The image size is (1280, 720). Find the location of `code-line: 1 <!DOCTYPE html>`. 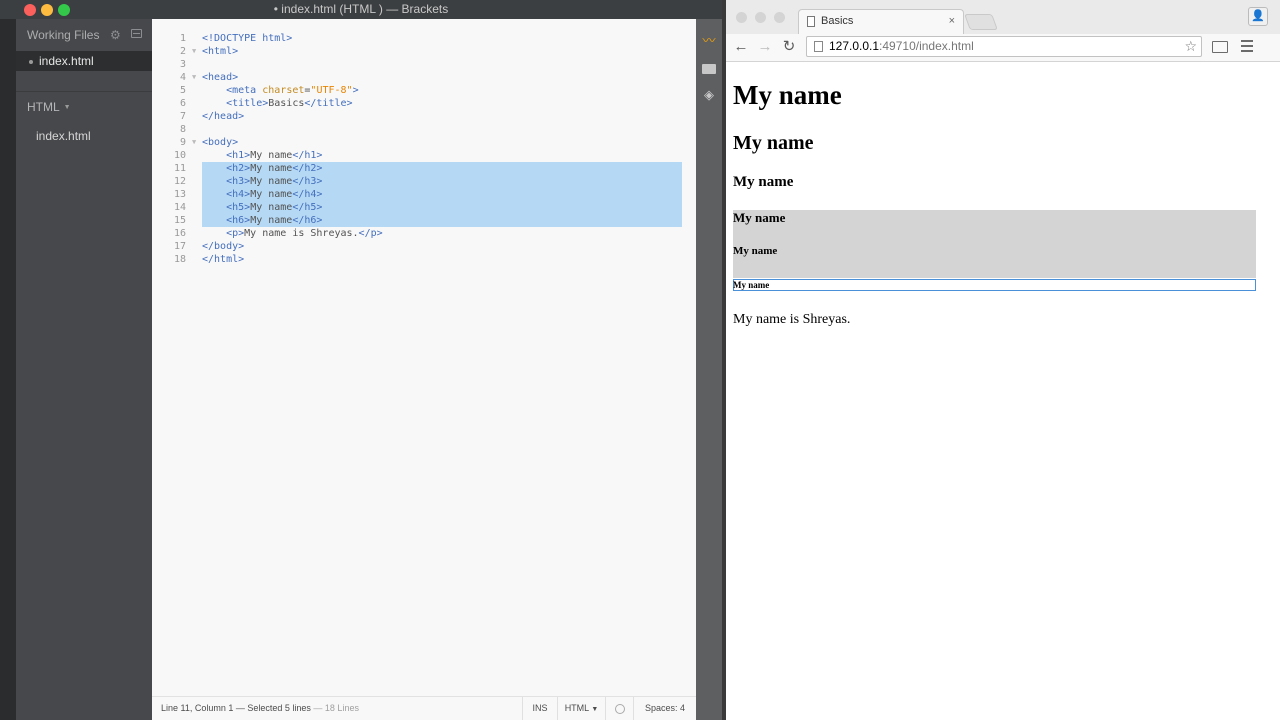

code-line: 1 <!DOCTYPE html> is located at coordinates (424, 38).